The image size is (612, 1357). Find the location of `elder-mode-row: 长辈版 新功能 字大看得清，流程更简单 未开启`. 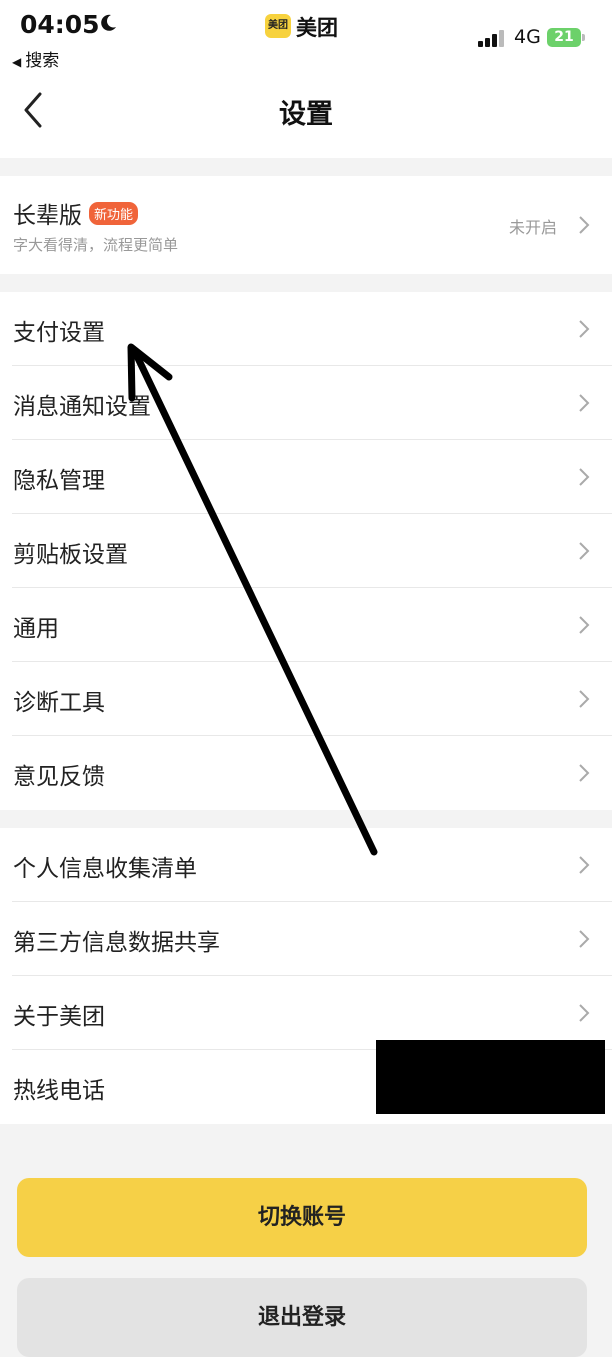

elder-mode-row: 长辈版 新功能 字大看得清，流程更简单 未开启 is located at coordinates (306, 225).